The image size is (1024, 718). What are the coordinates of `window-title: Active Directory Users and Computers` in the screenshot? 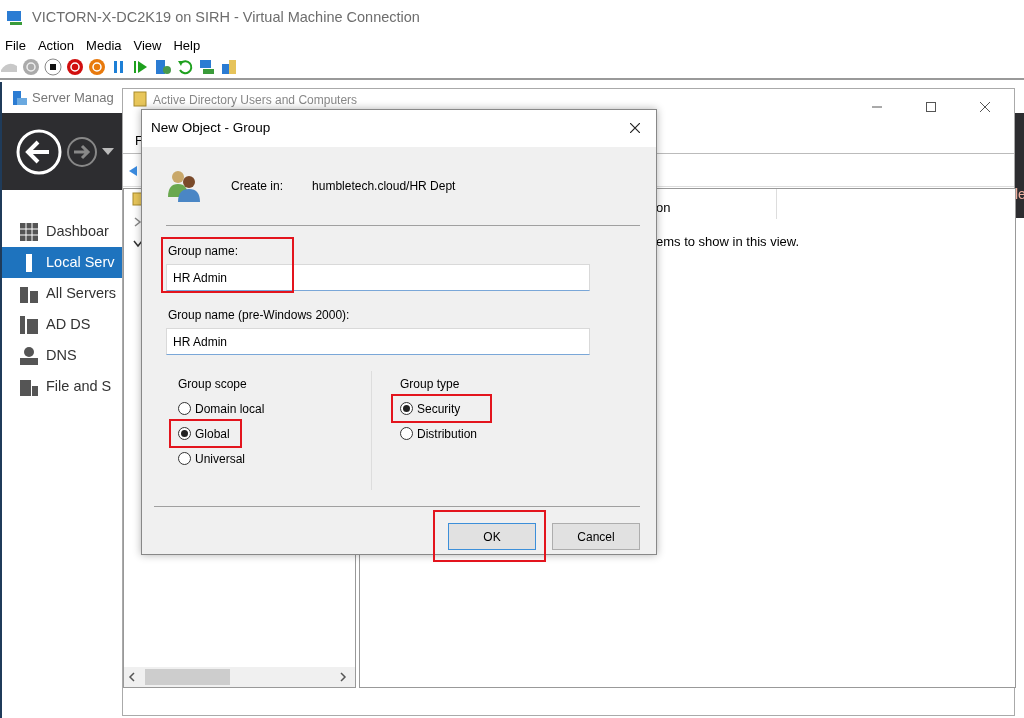 It's located at (255, 100).